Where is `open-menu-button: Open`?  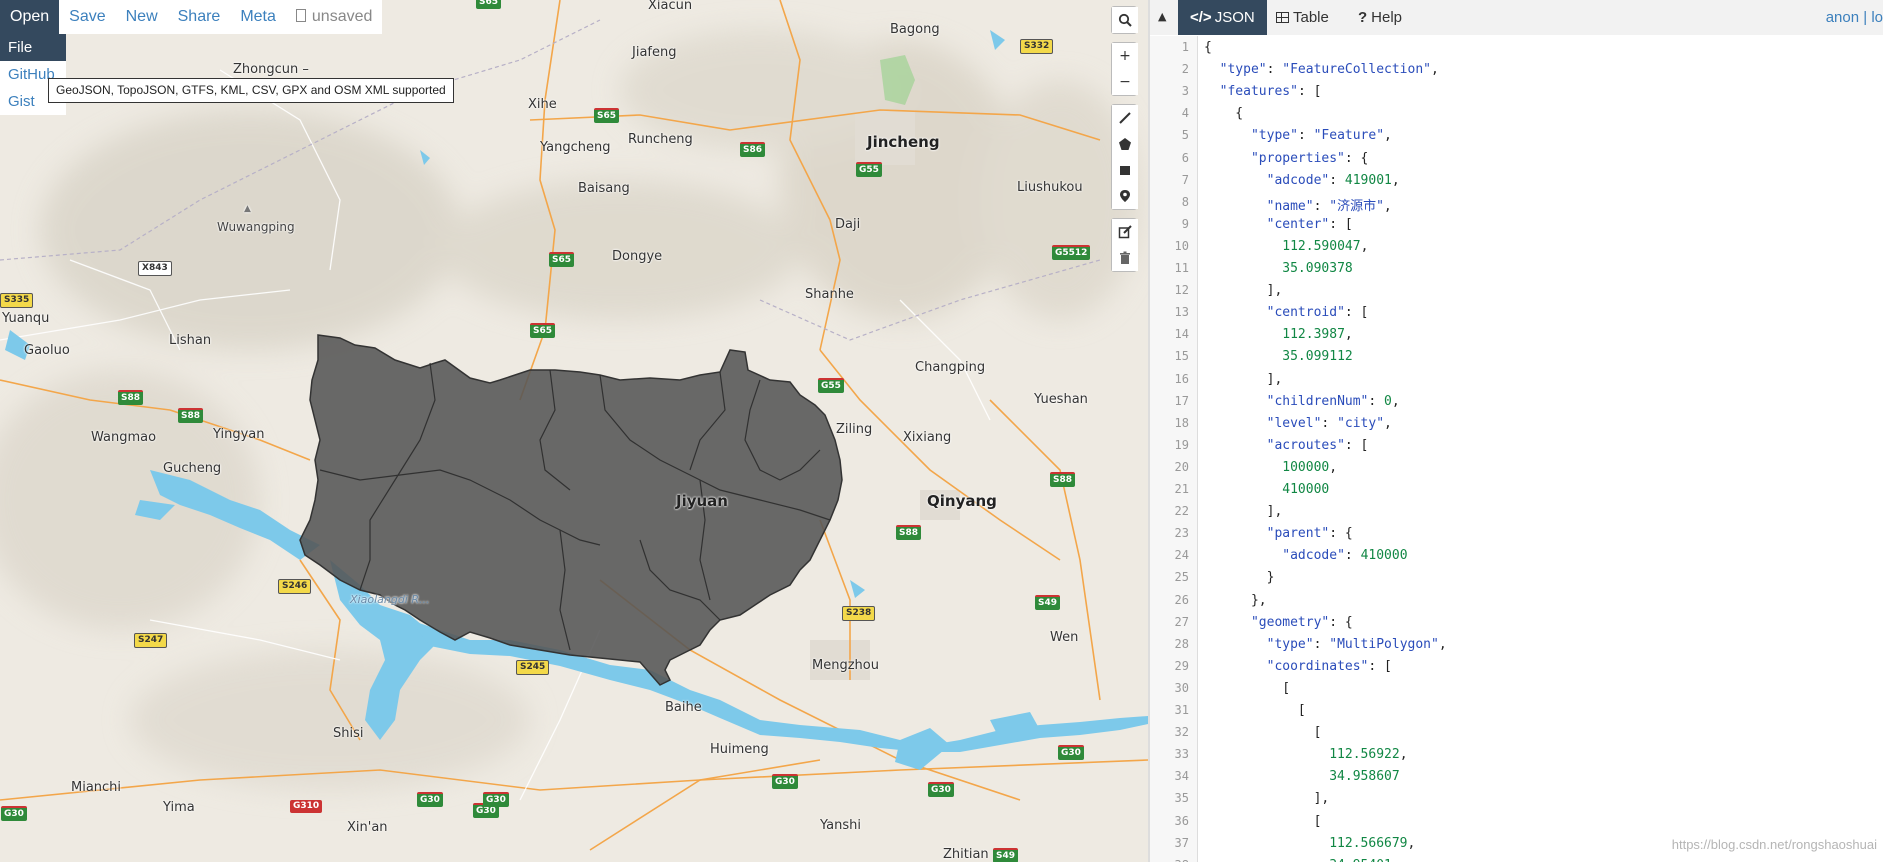
open-menu-button: Open is located at coordinates (30, 17).